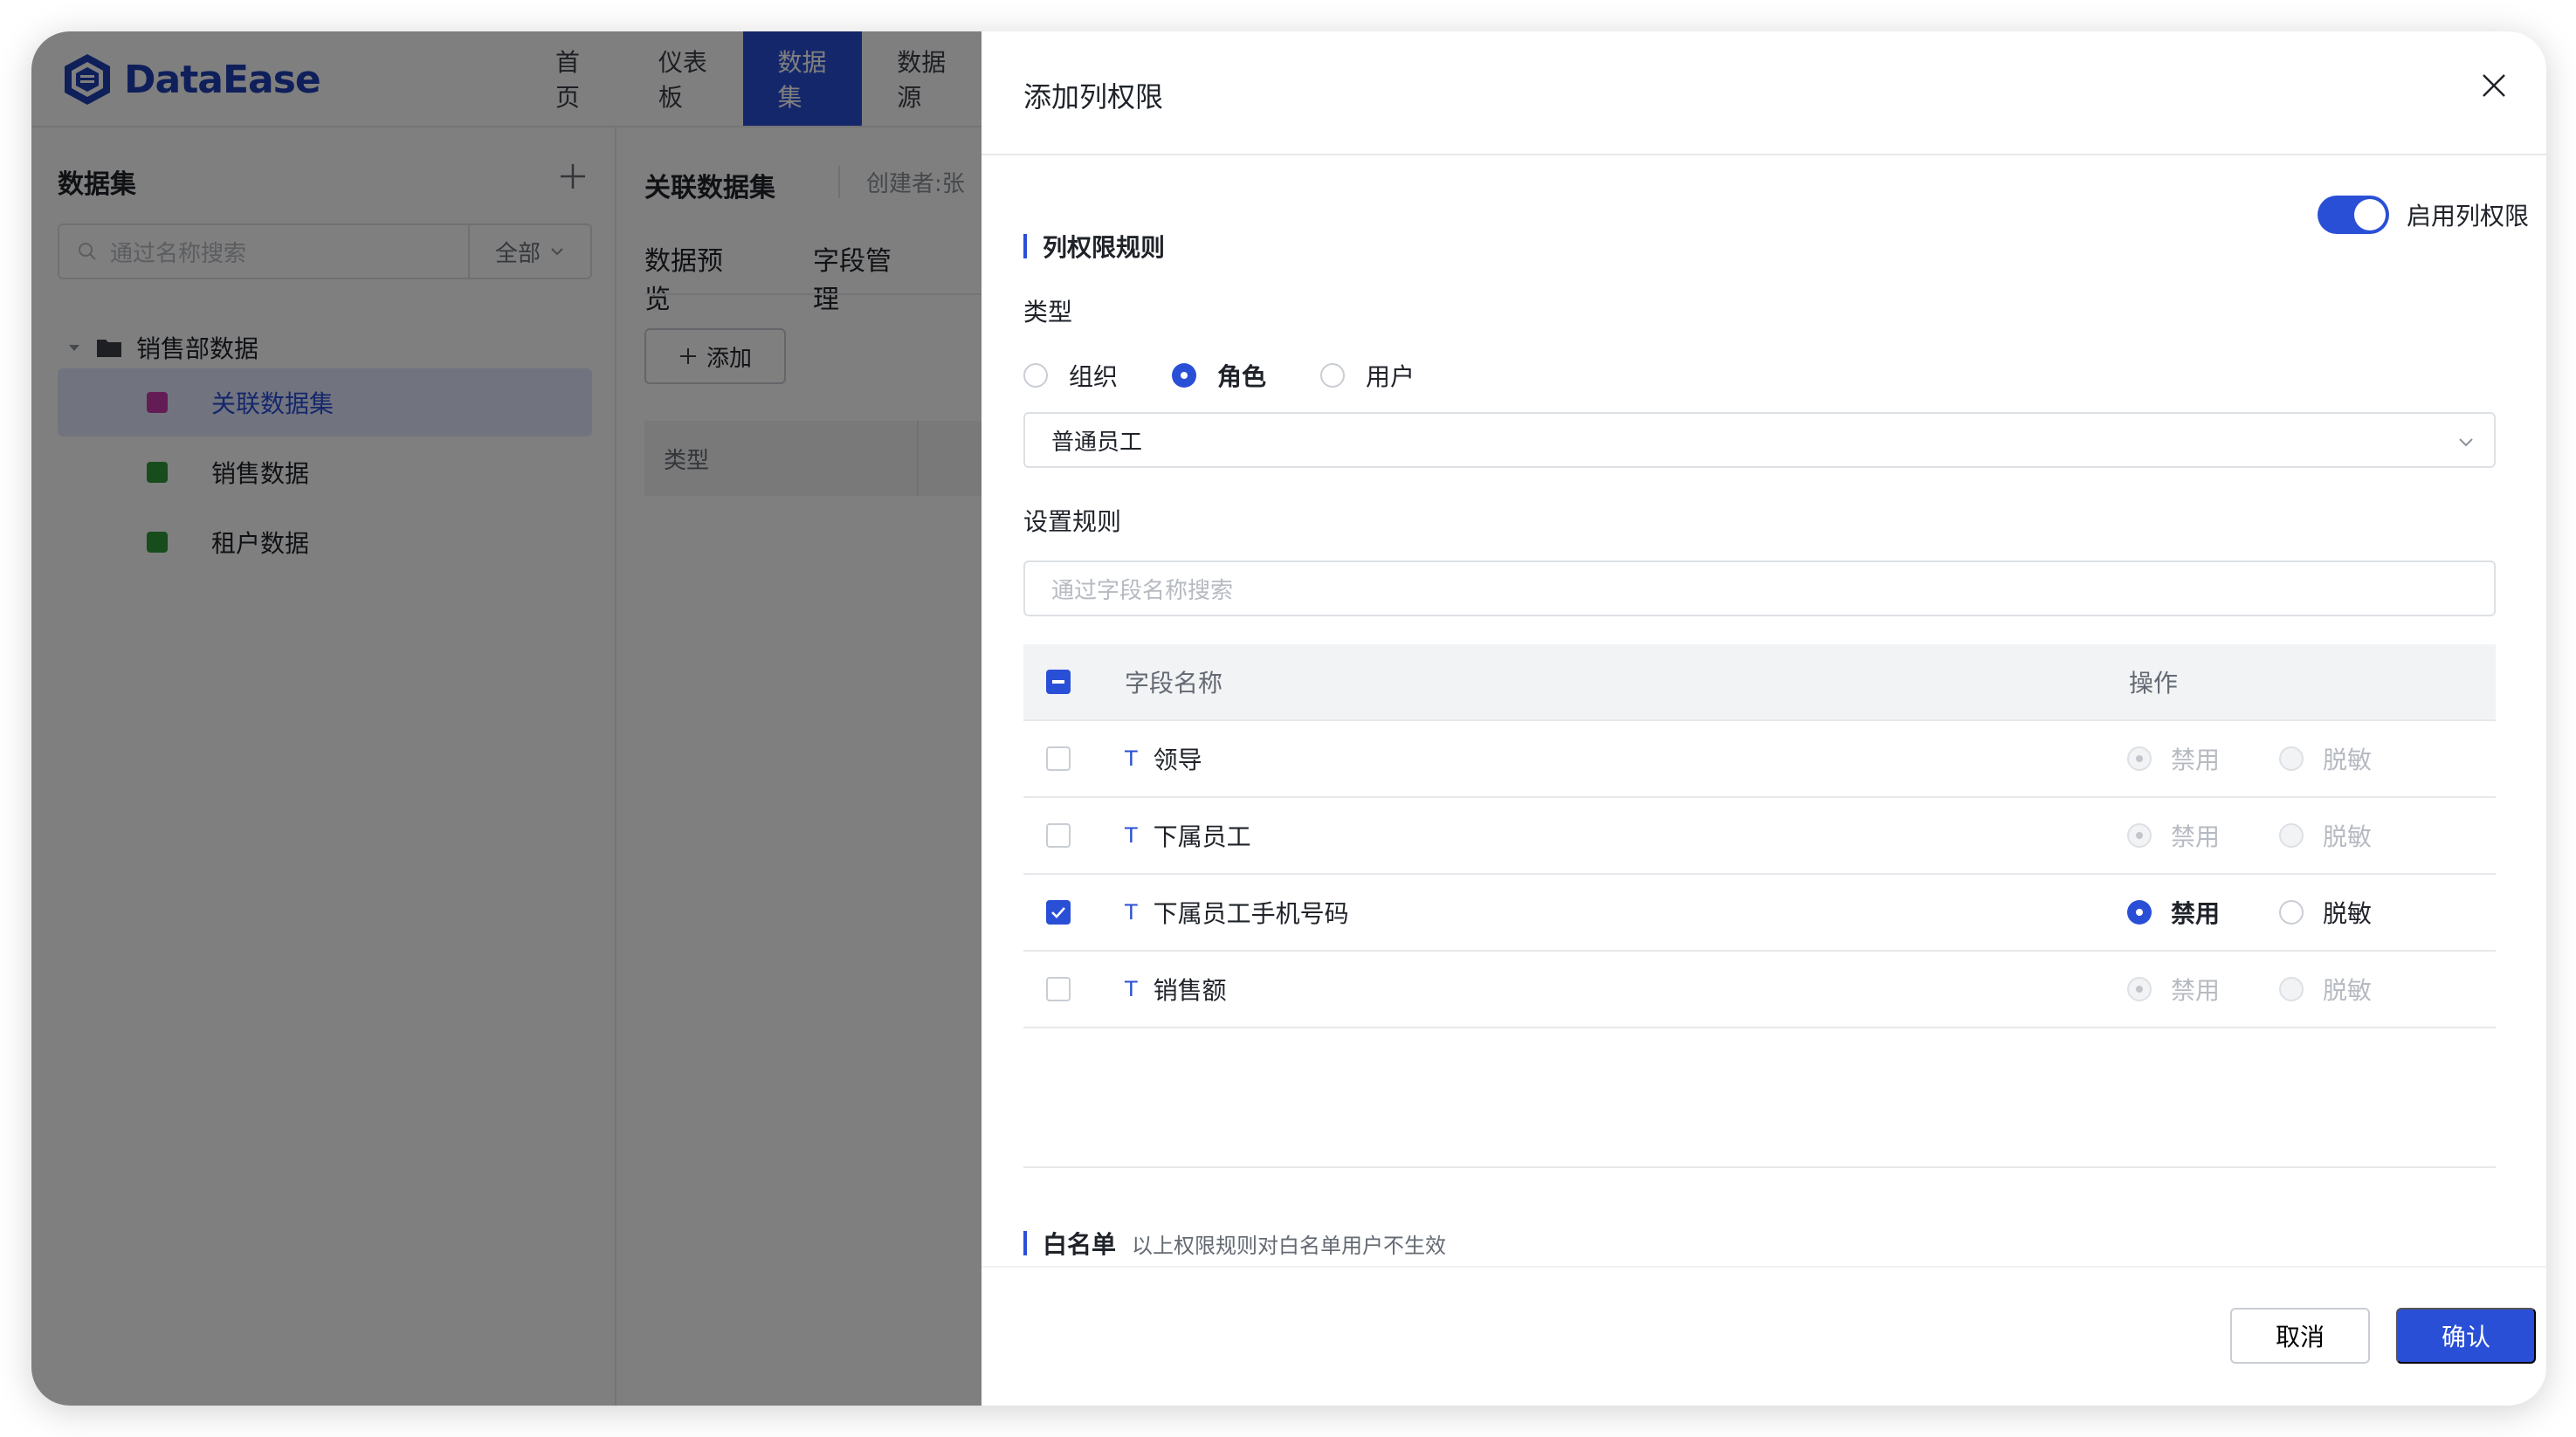  I want to click on check-icon, so click(1058, 912).